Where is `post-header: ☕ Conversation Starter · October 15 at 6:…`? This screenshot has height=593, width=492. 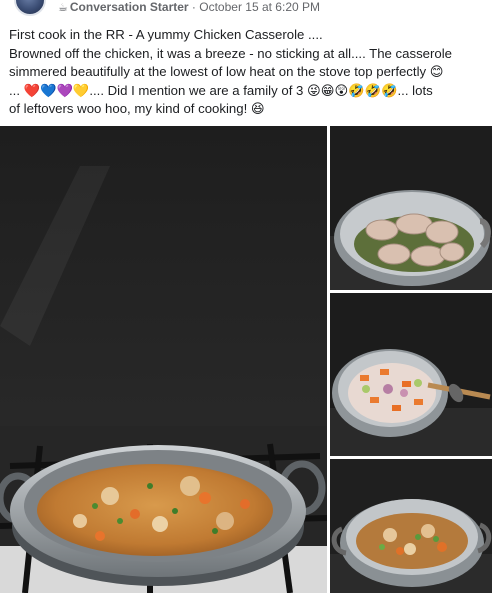 post-header: ☕ Conversation Starter · October 15 at 6:… is located at coordinates (246, 8).